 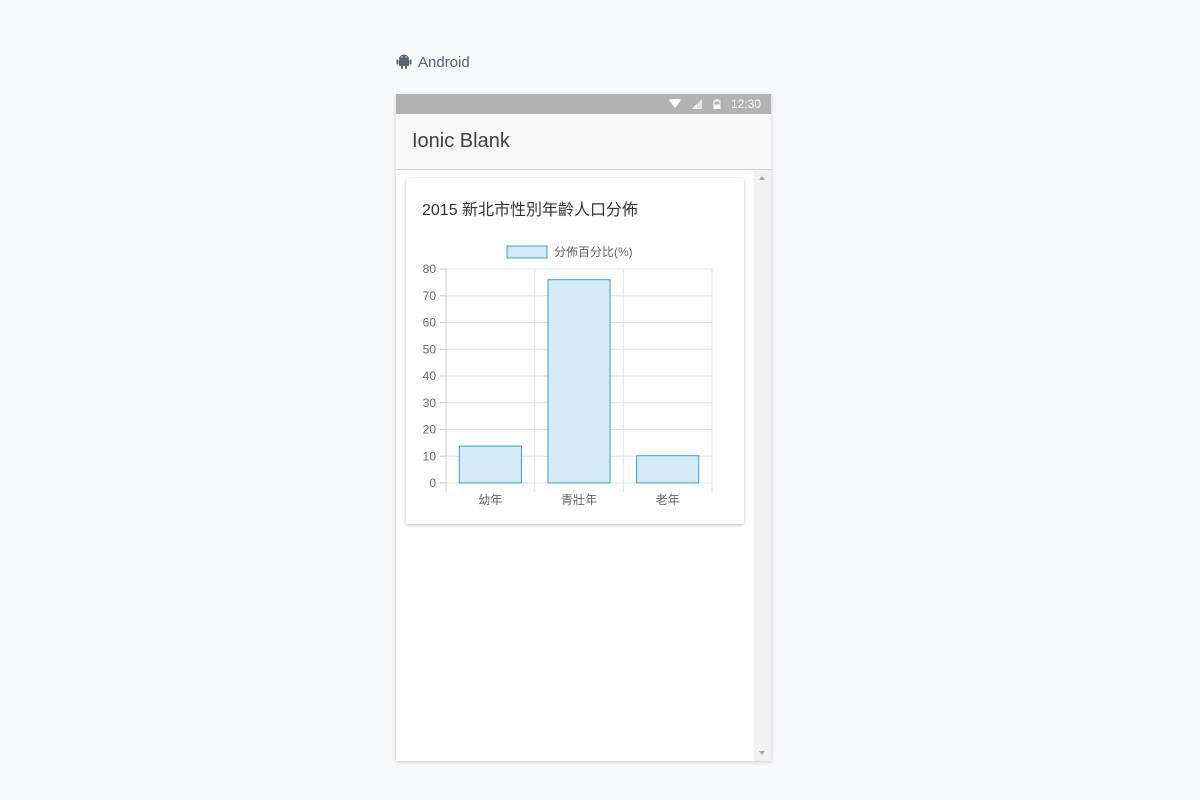 What do you see at coordinates (717, 104) in the screenshot?
I see `battery-icon` at bounding box center [717, 104].